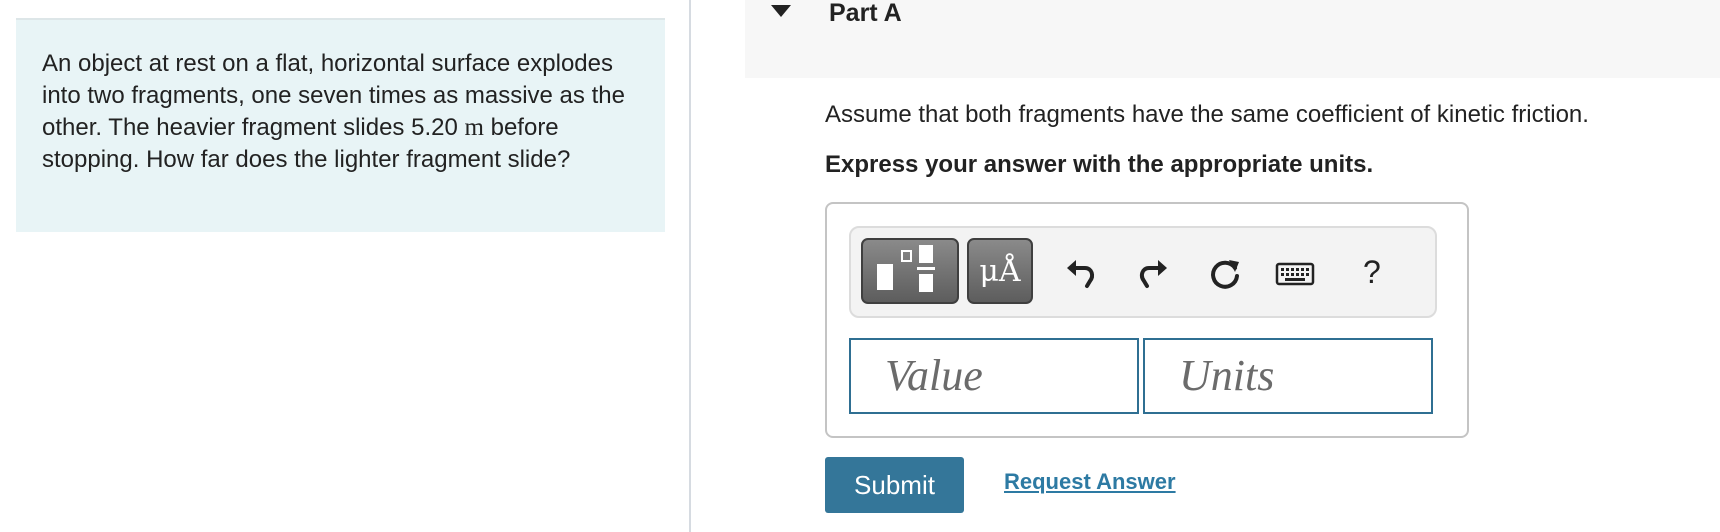 The image size is (1720, 532). I want to click on undo-icon, so click(1081, 274).